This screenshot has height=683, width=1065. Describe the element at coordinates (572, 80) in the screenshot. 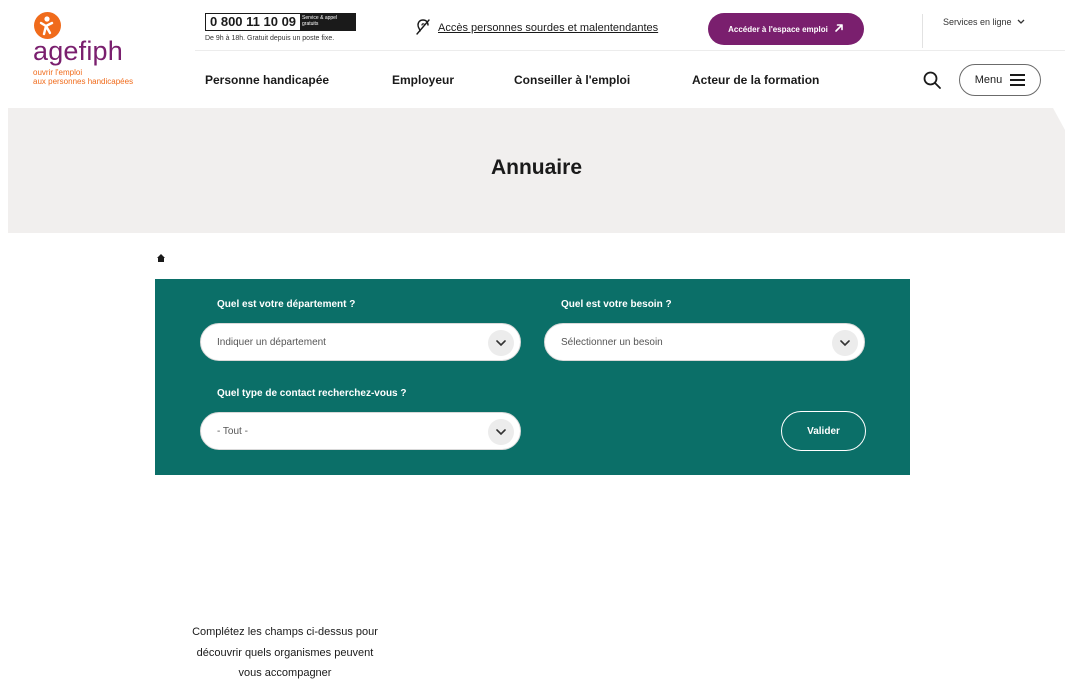

I see `nav-conseiller-emploi: Conseiller à l'emploi` at that location.